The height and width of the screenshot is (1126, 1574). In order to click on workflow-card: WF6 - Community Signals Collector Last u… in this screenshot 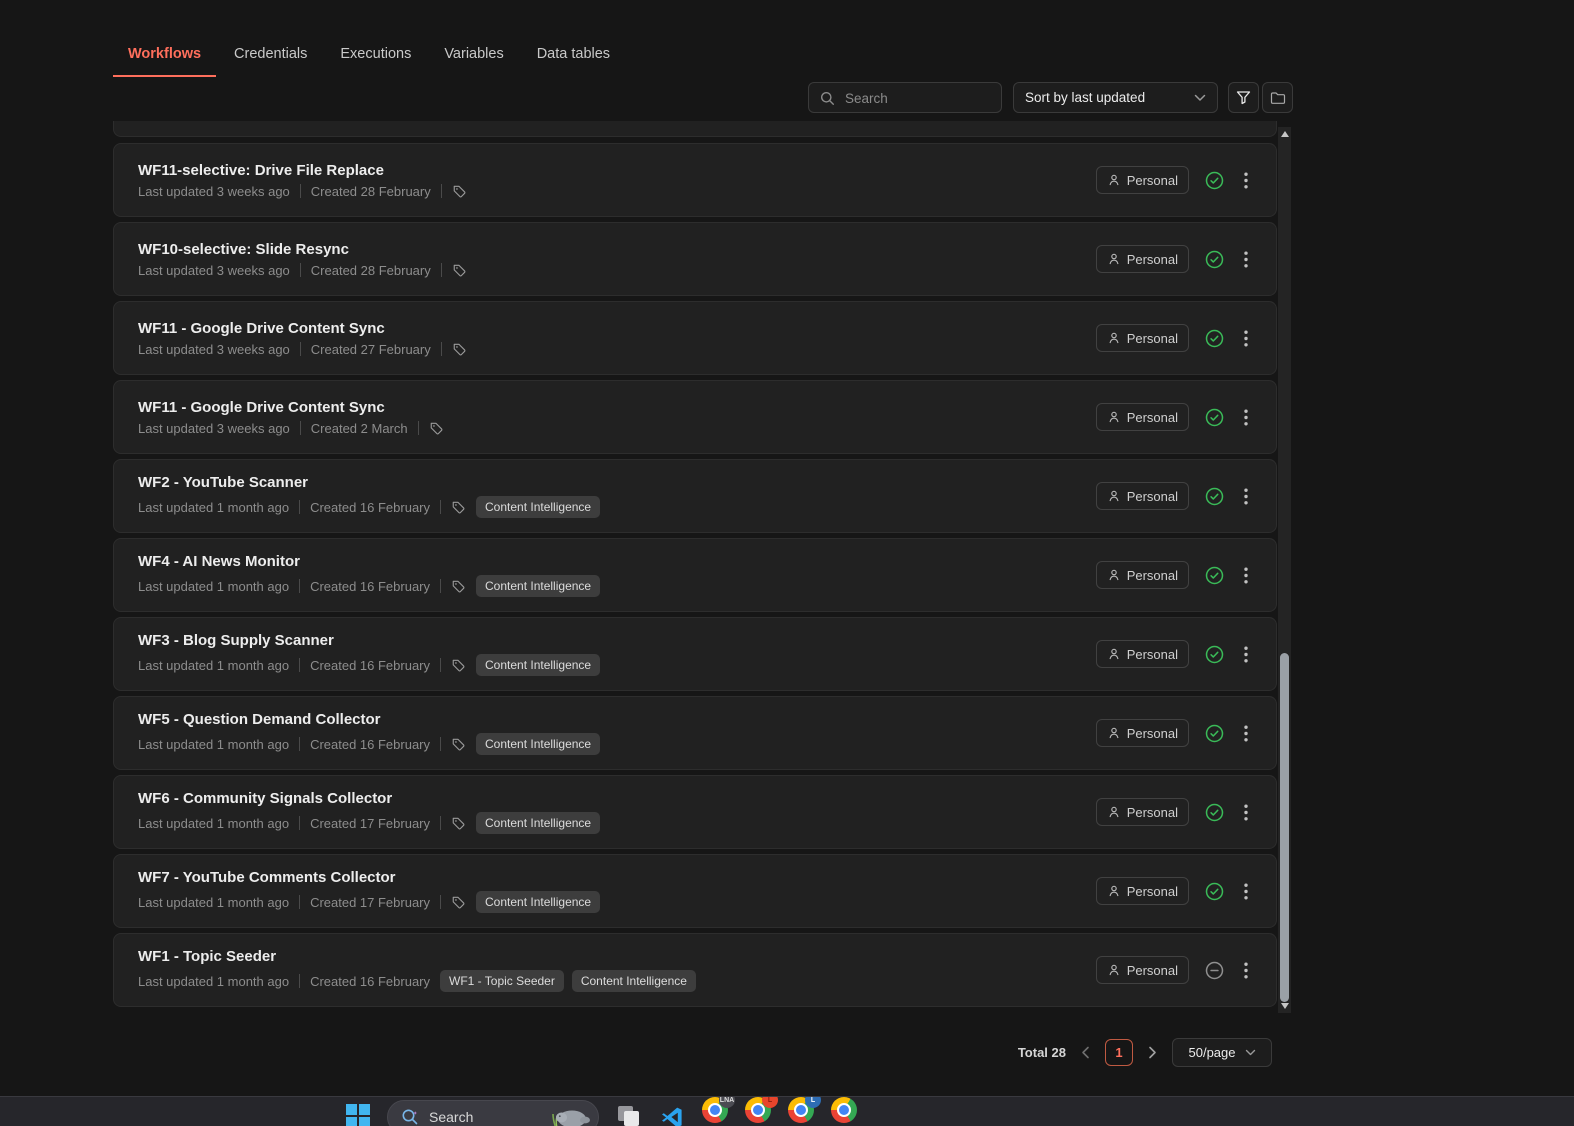, I will do `click(695, 812)`.